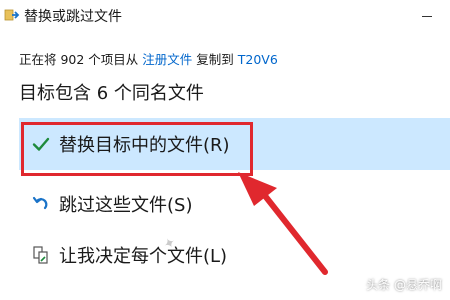 The height and width of the screenshot is (300, 450). I want to click on minimize-button, so click(427, 16).